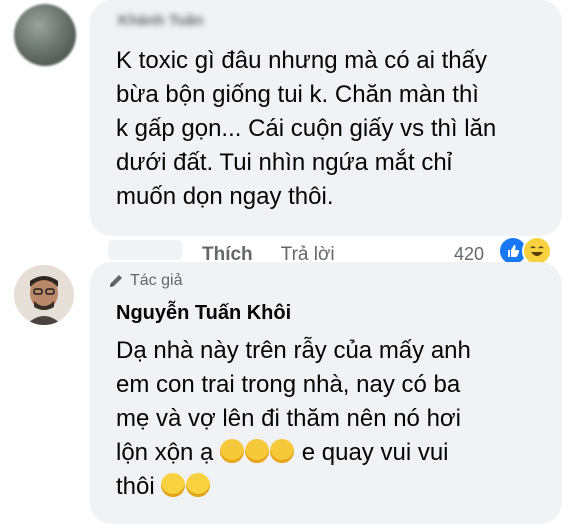 Image resolution: width=580 pixels, height=531 pixels. Describe the element at coordinates (268, 251) in the screenshot. I see `comment-actions: Thích Trả lời` at that location.